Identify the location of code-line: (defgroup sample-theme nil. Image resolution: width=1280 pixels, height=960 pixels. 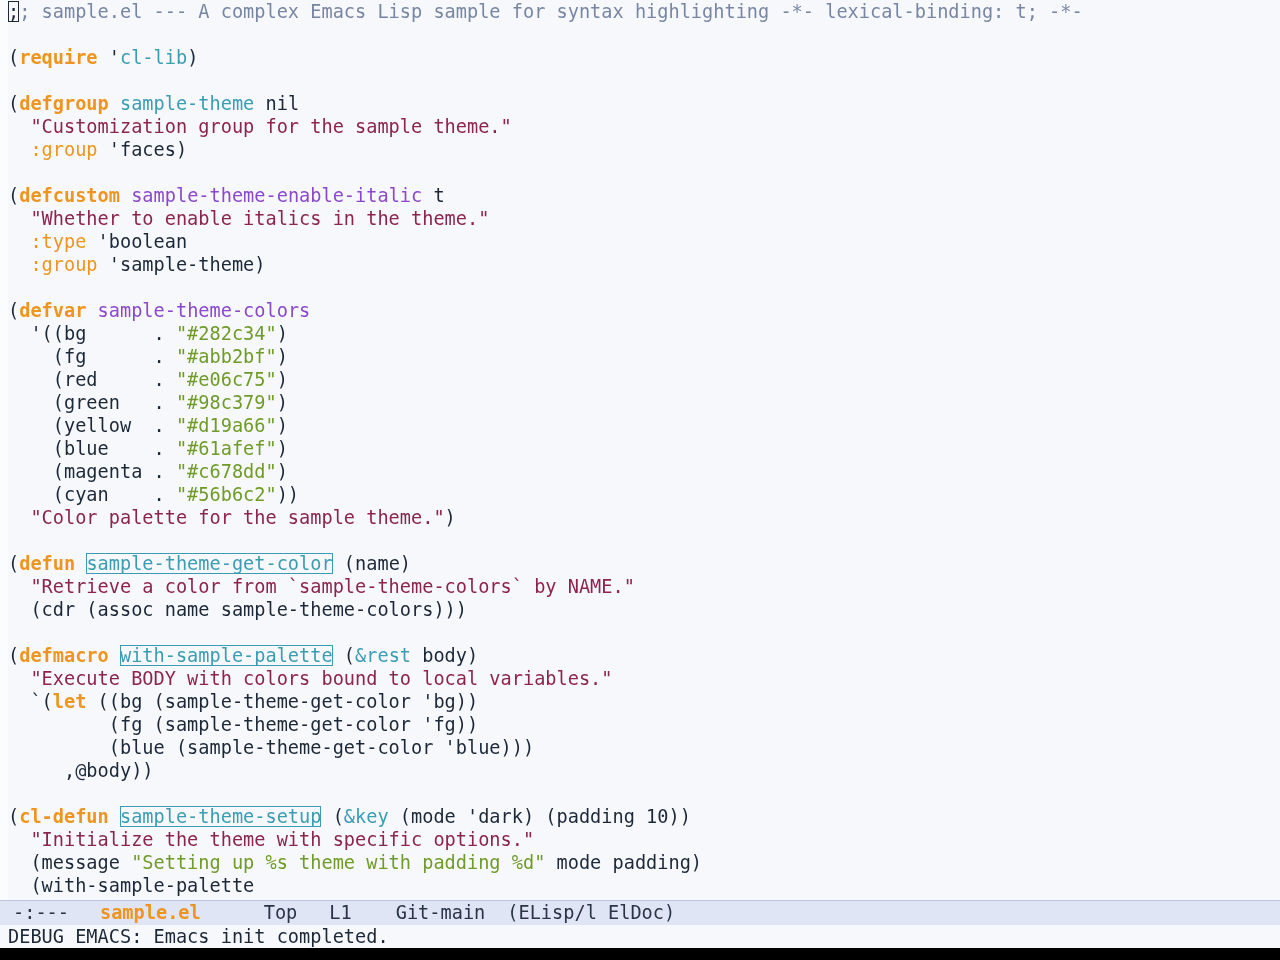
(154, 103).